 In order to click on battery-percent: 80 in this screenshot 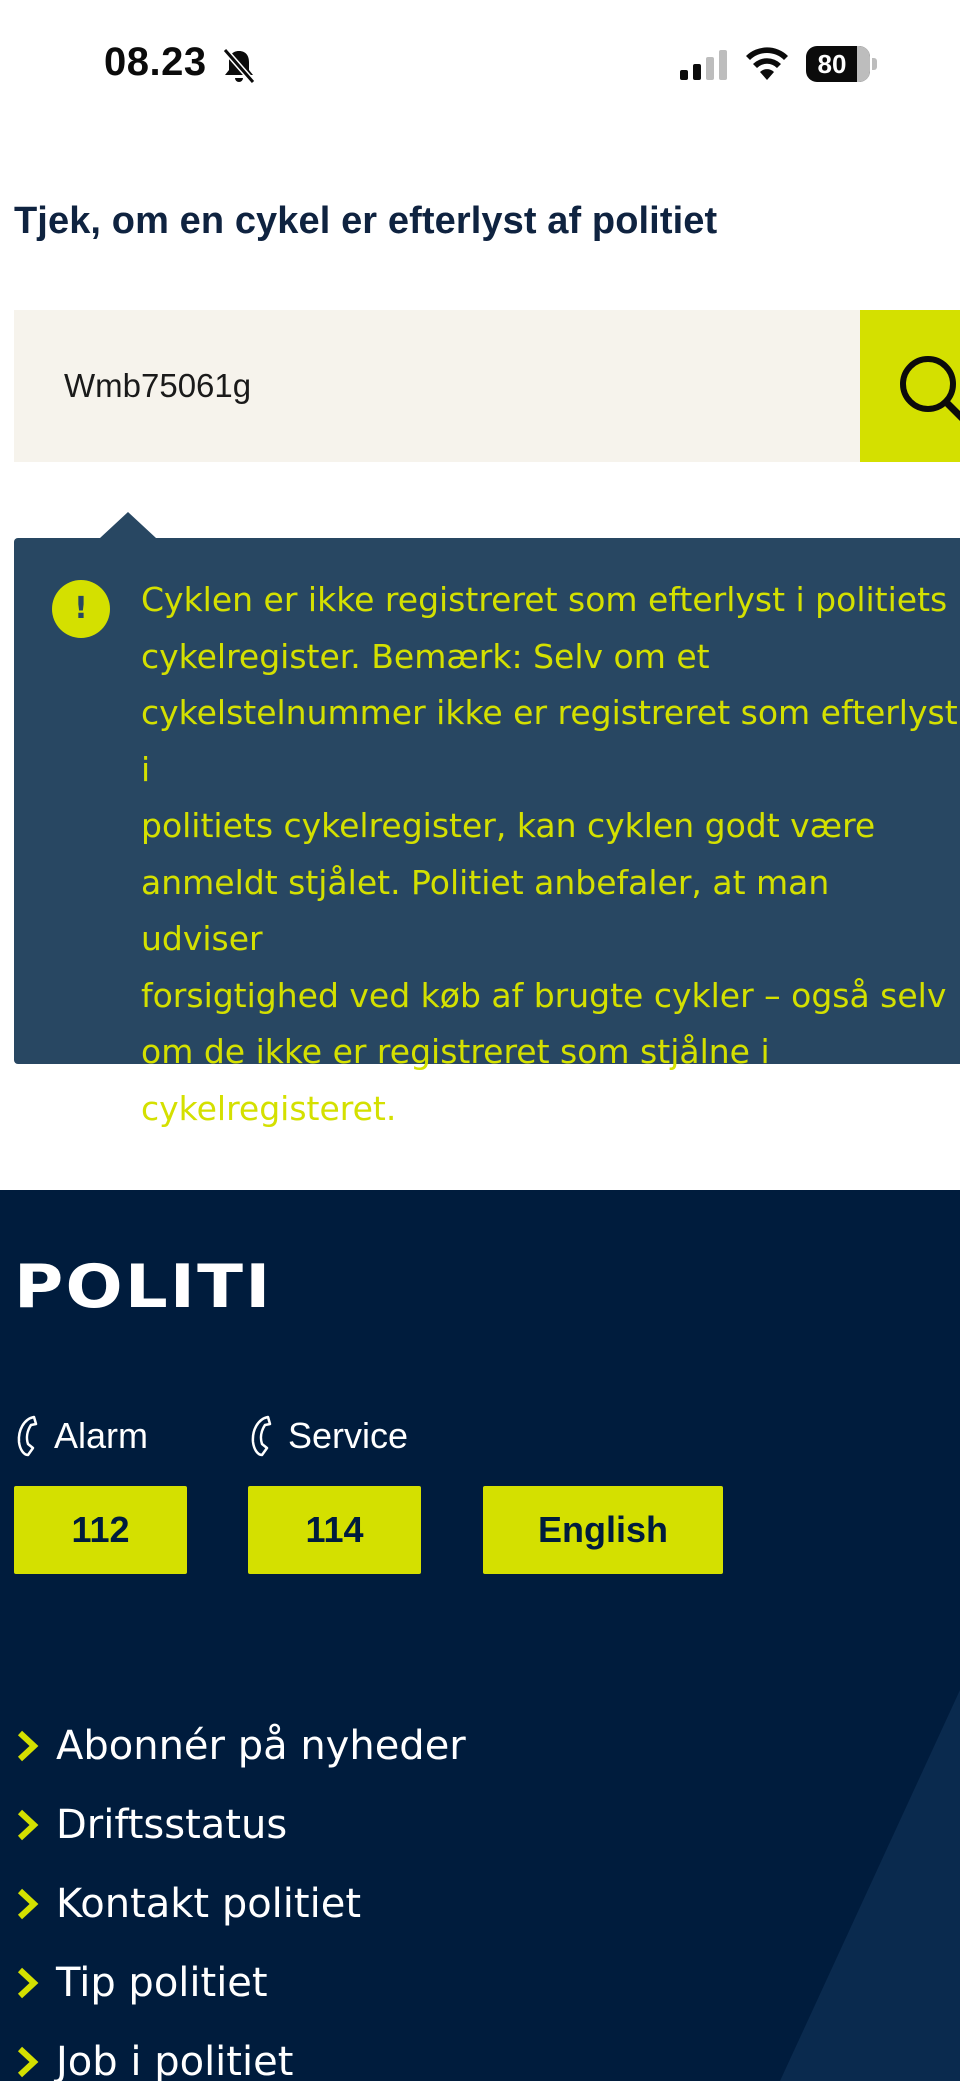, I will do `click(832, 64)`.